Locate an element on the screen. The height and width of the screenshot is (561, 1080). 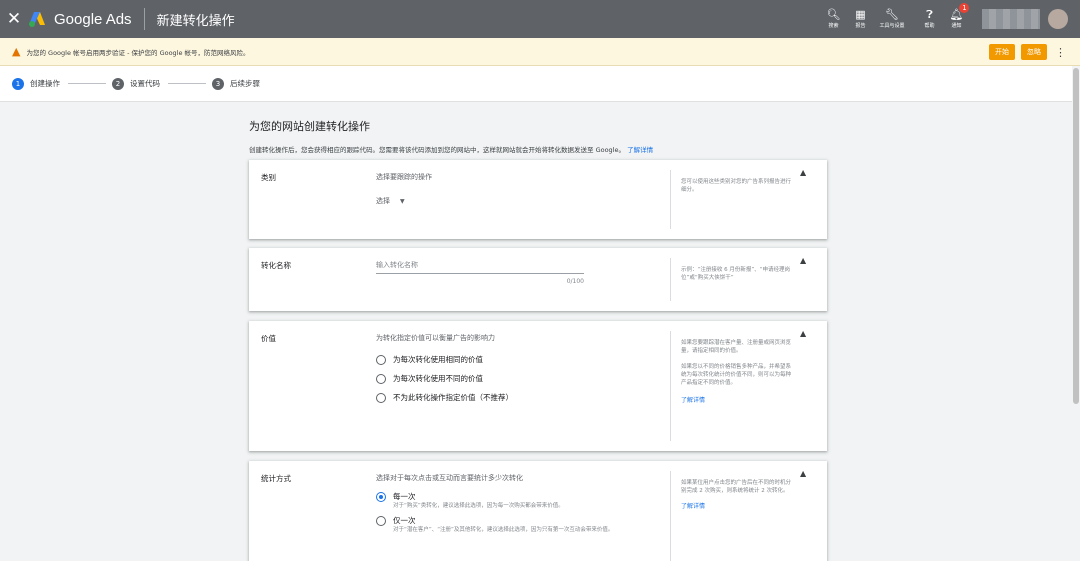
report-label: 报告 is located at coordinates (860, 26).